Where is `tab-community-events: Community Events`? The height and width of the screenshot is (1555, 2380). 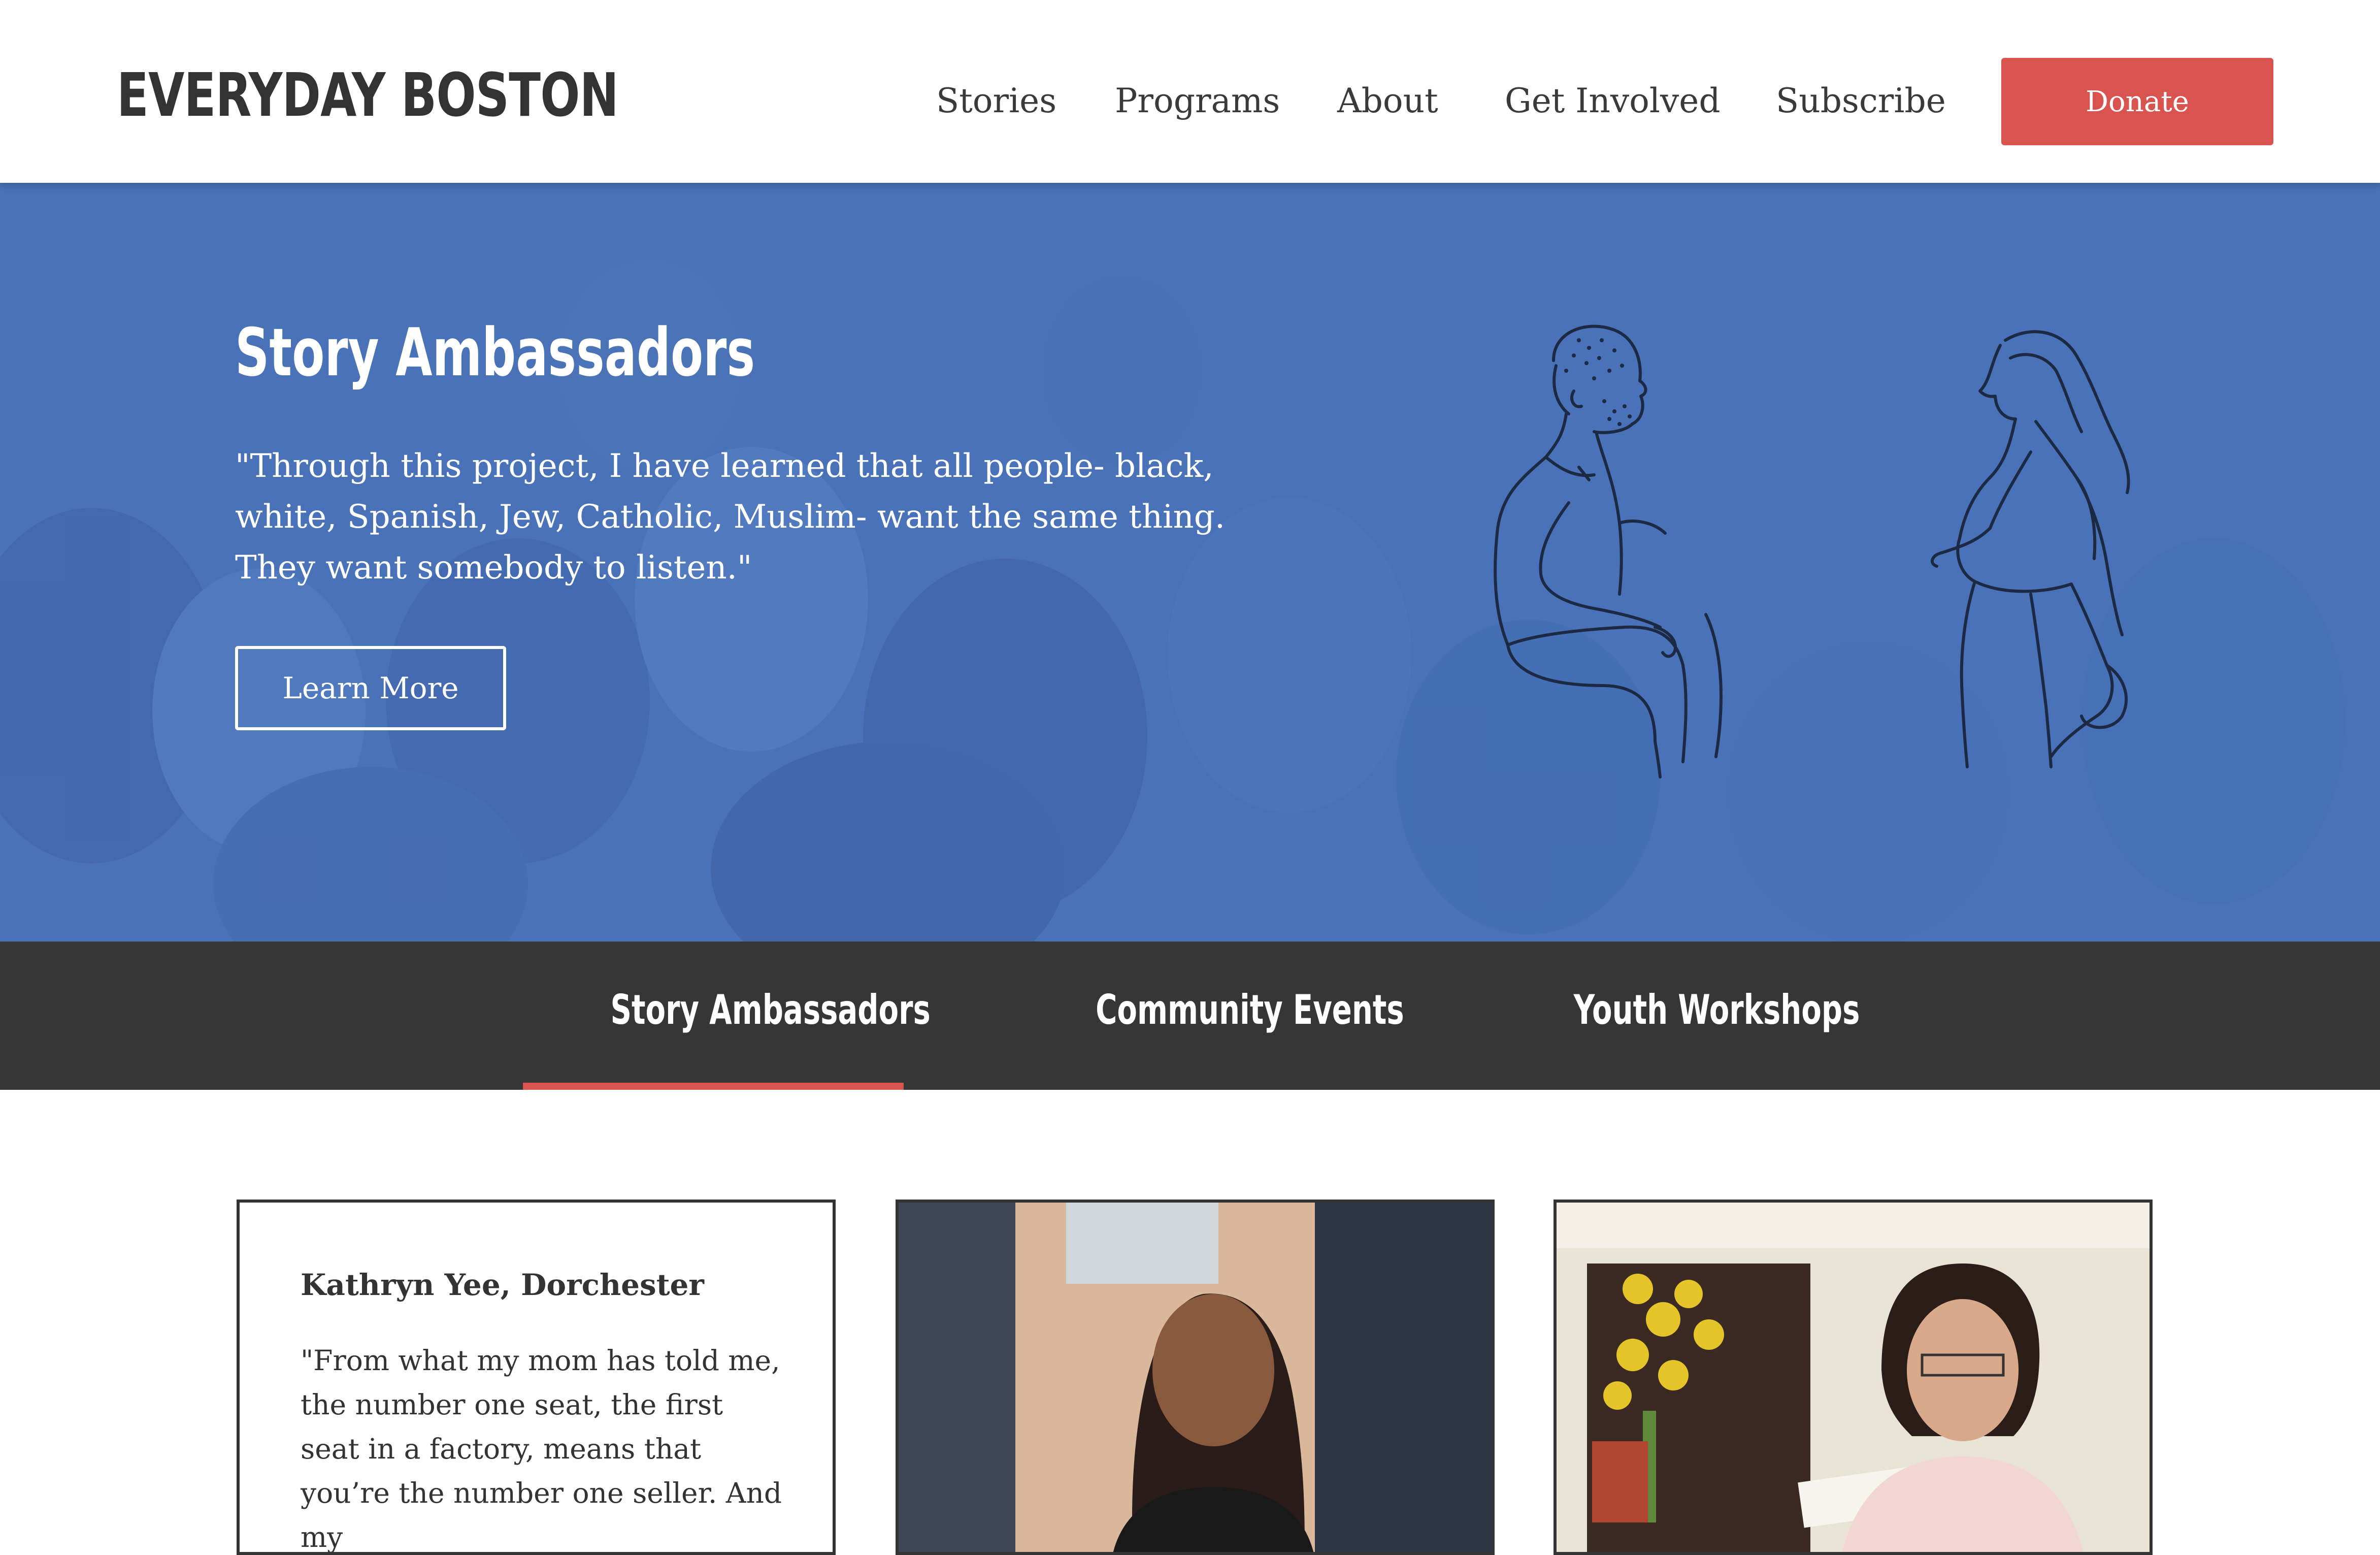
tab-community-events: Community Events is located at coordinates (1250, 1009).